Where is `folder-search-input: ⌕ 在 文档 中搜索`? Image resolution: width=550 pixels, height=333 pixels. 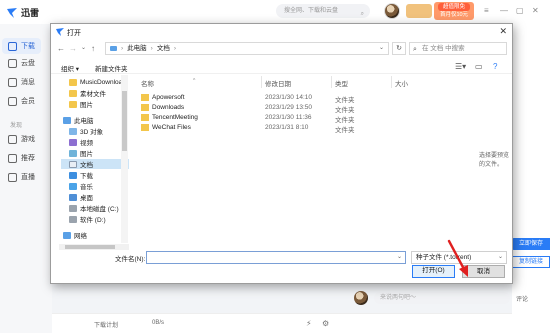 folder-search-input: ⌕ 在 文档 中搜索 is located at coordinates (458, 48).